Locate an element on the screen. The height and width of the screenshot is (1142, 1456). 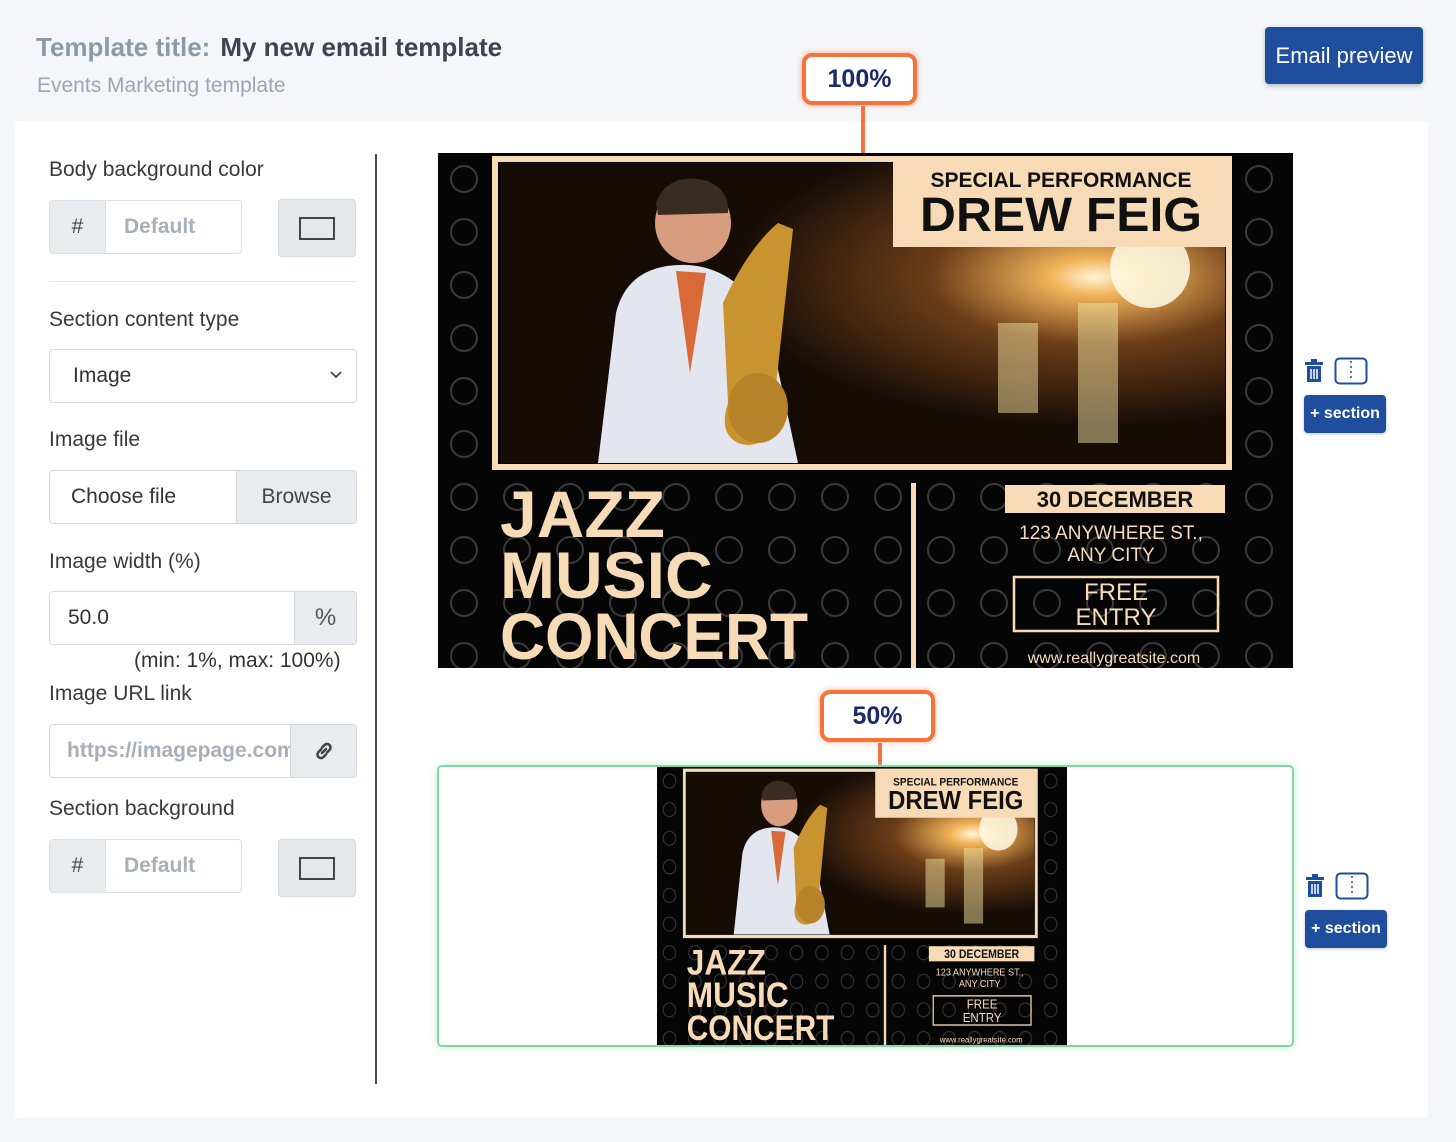
email-preview-button: Email preview is located at coordinates (1344, 55).